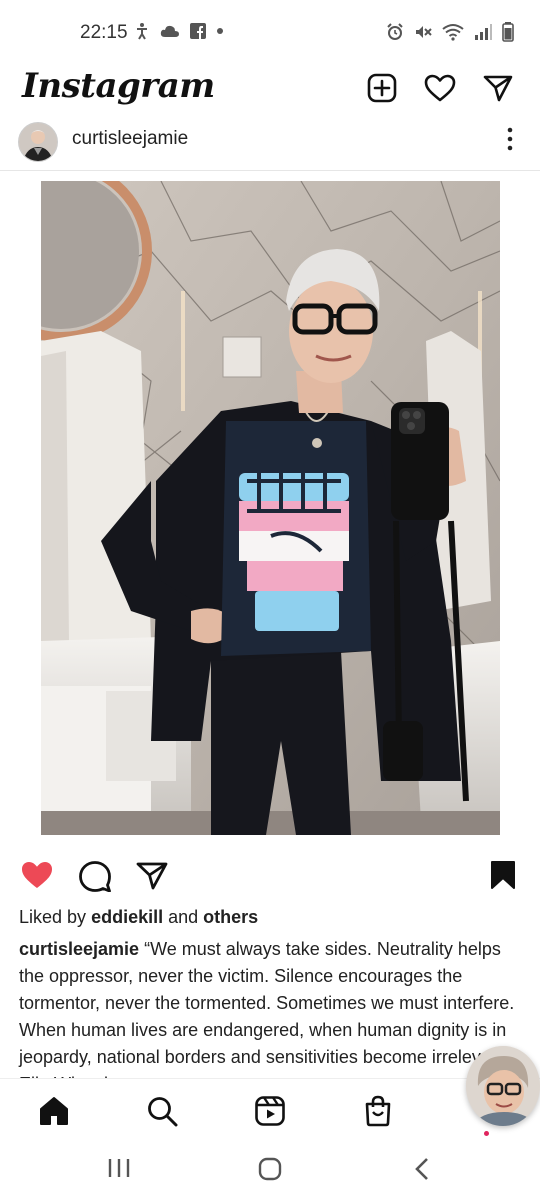  I want to click on avatar-image, so click(38, 142).